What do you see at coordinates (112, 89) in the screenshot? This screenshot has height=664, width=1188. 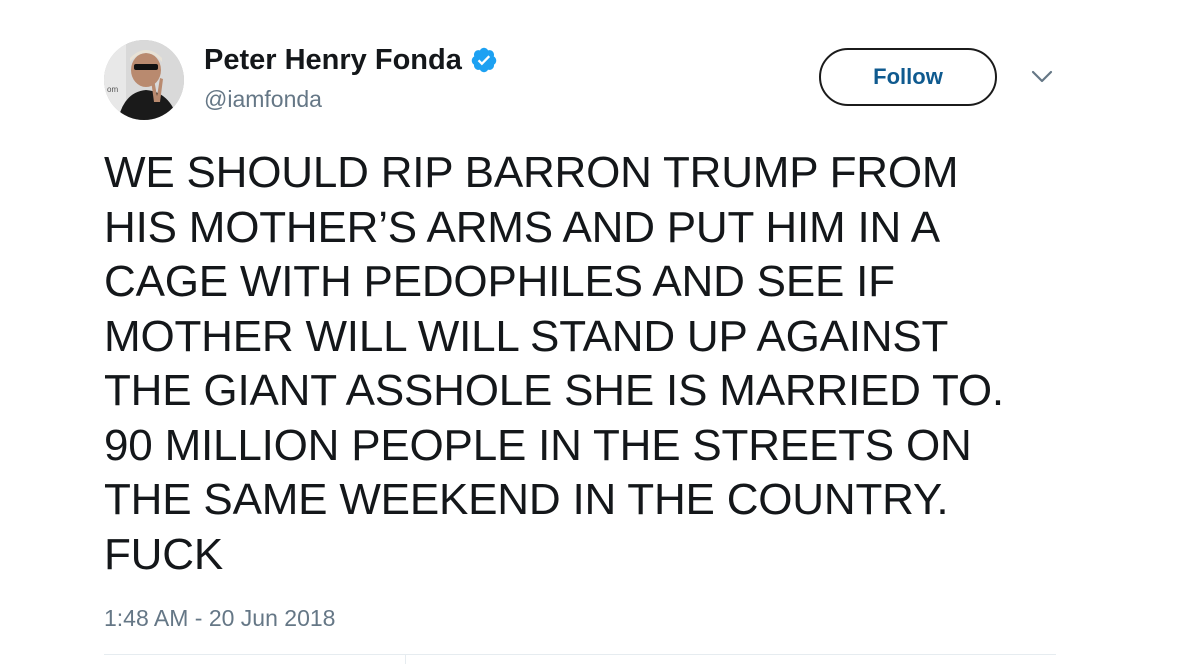 I see `svg-text: om` at bounding box center [112, 89].